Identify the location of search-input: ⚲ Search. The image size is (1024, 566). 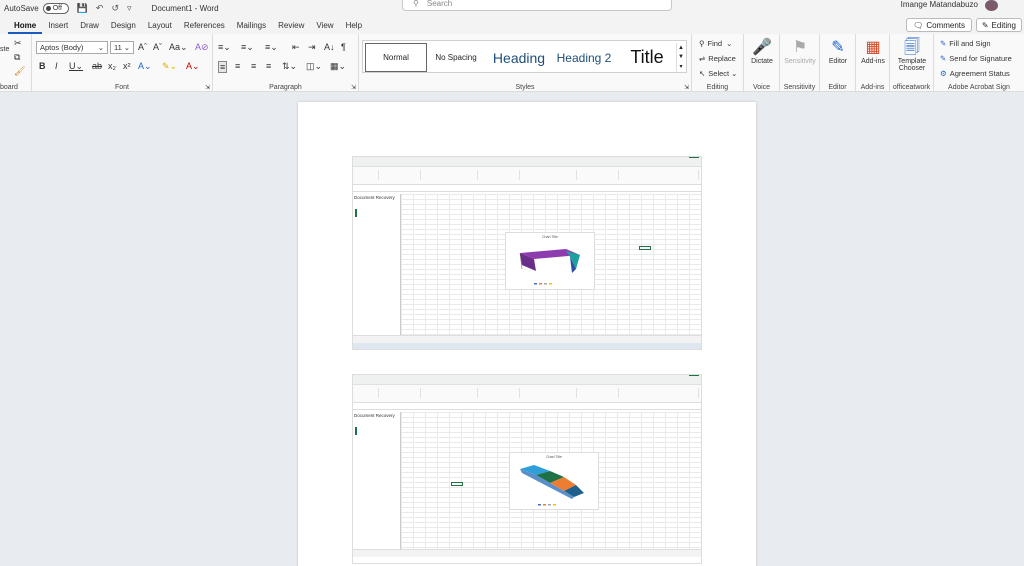
(537, 5).